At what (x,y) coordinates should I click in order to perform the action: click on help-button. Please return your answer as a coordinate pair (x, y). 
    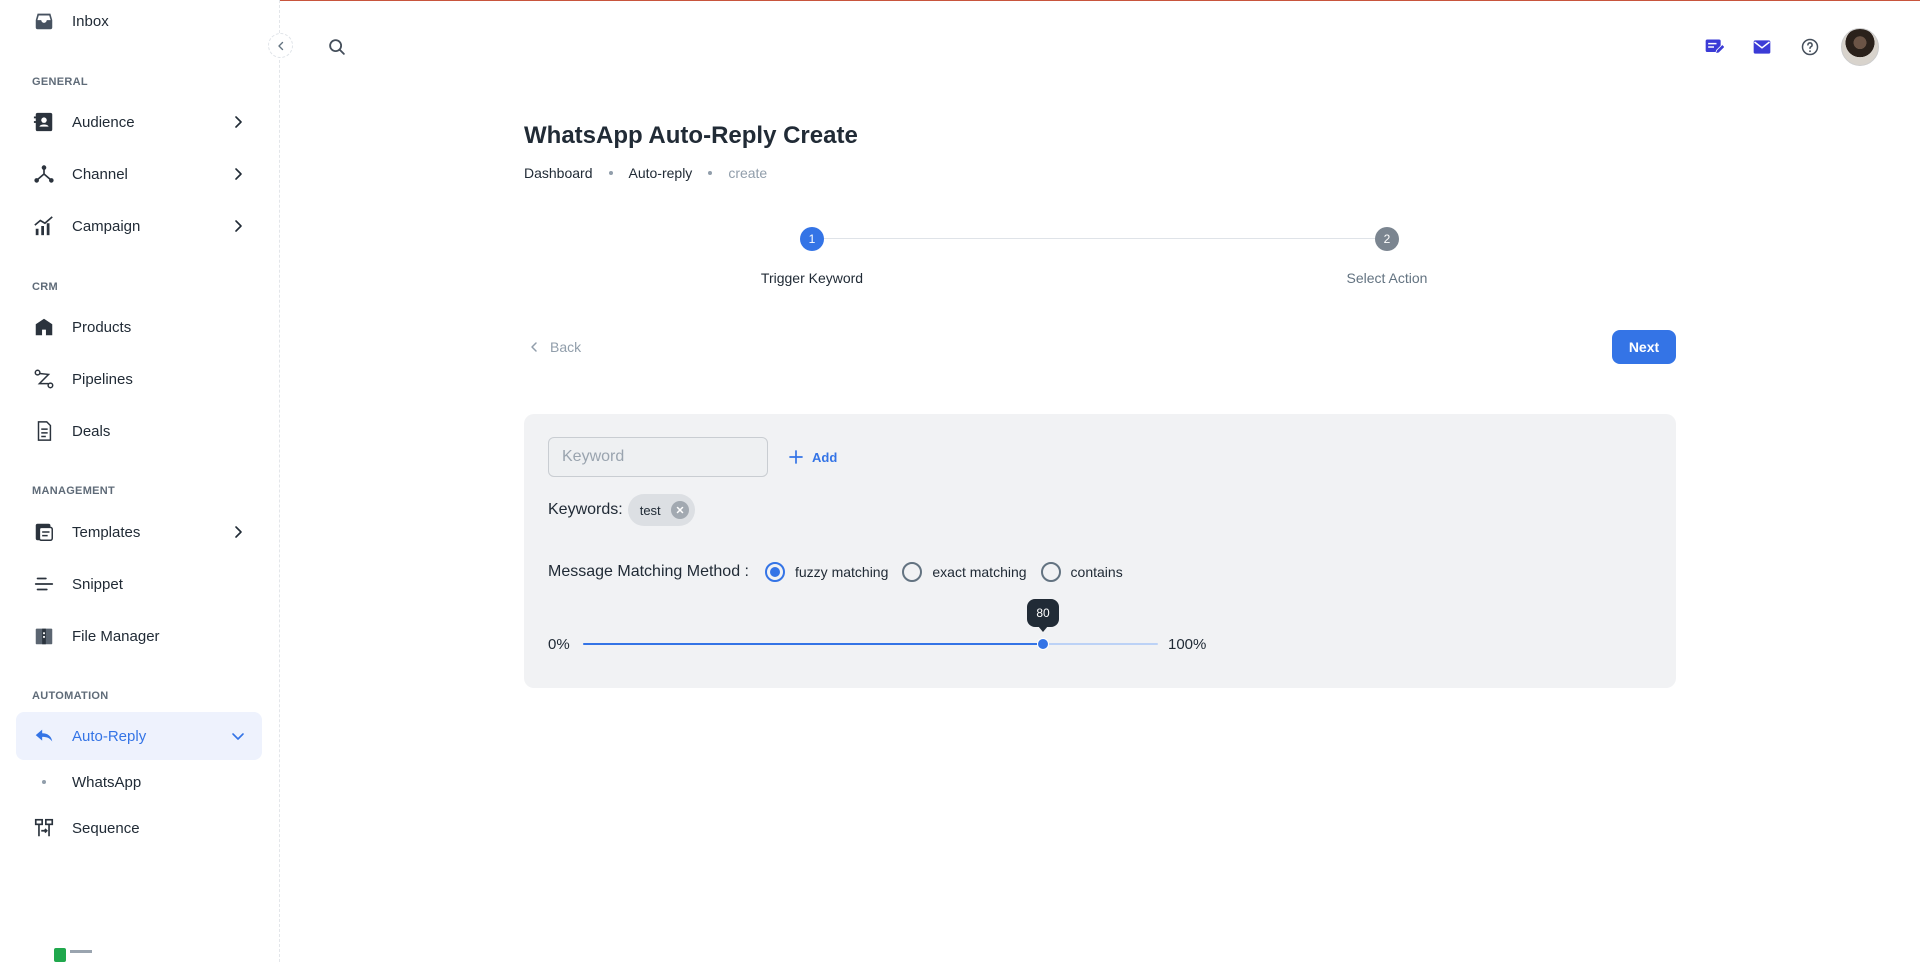
    Looking at the image, I should click on (1810, 47).